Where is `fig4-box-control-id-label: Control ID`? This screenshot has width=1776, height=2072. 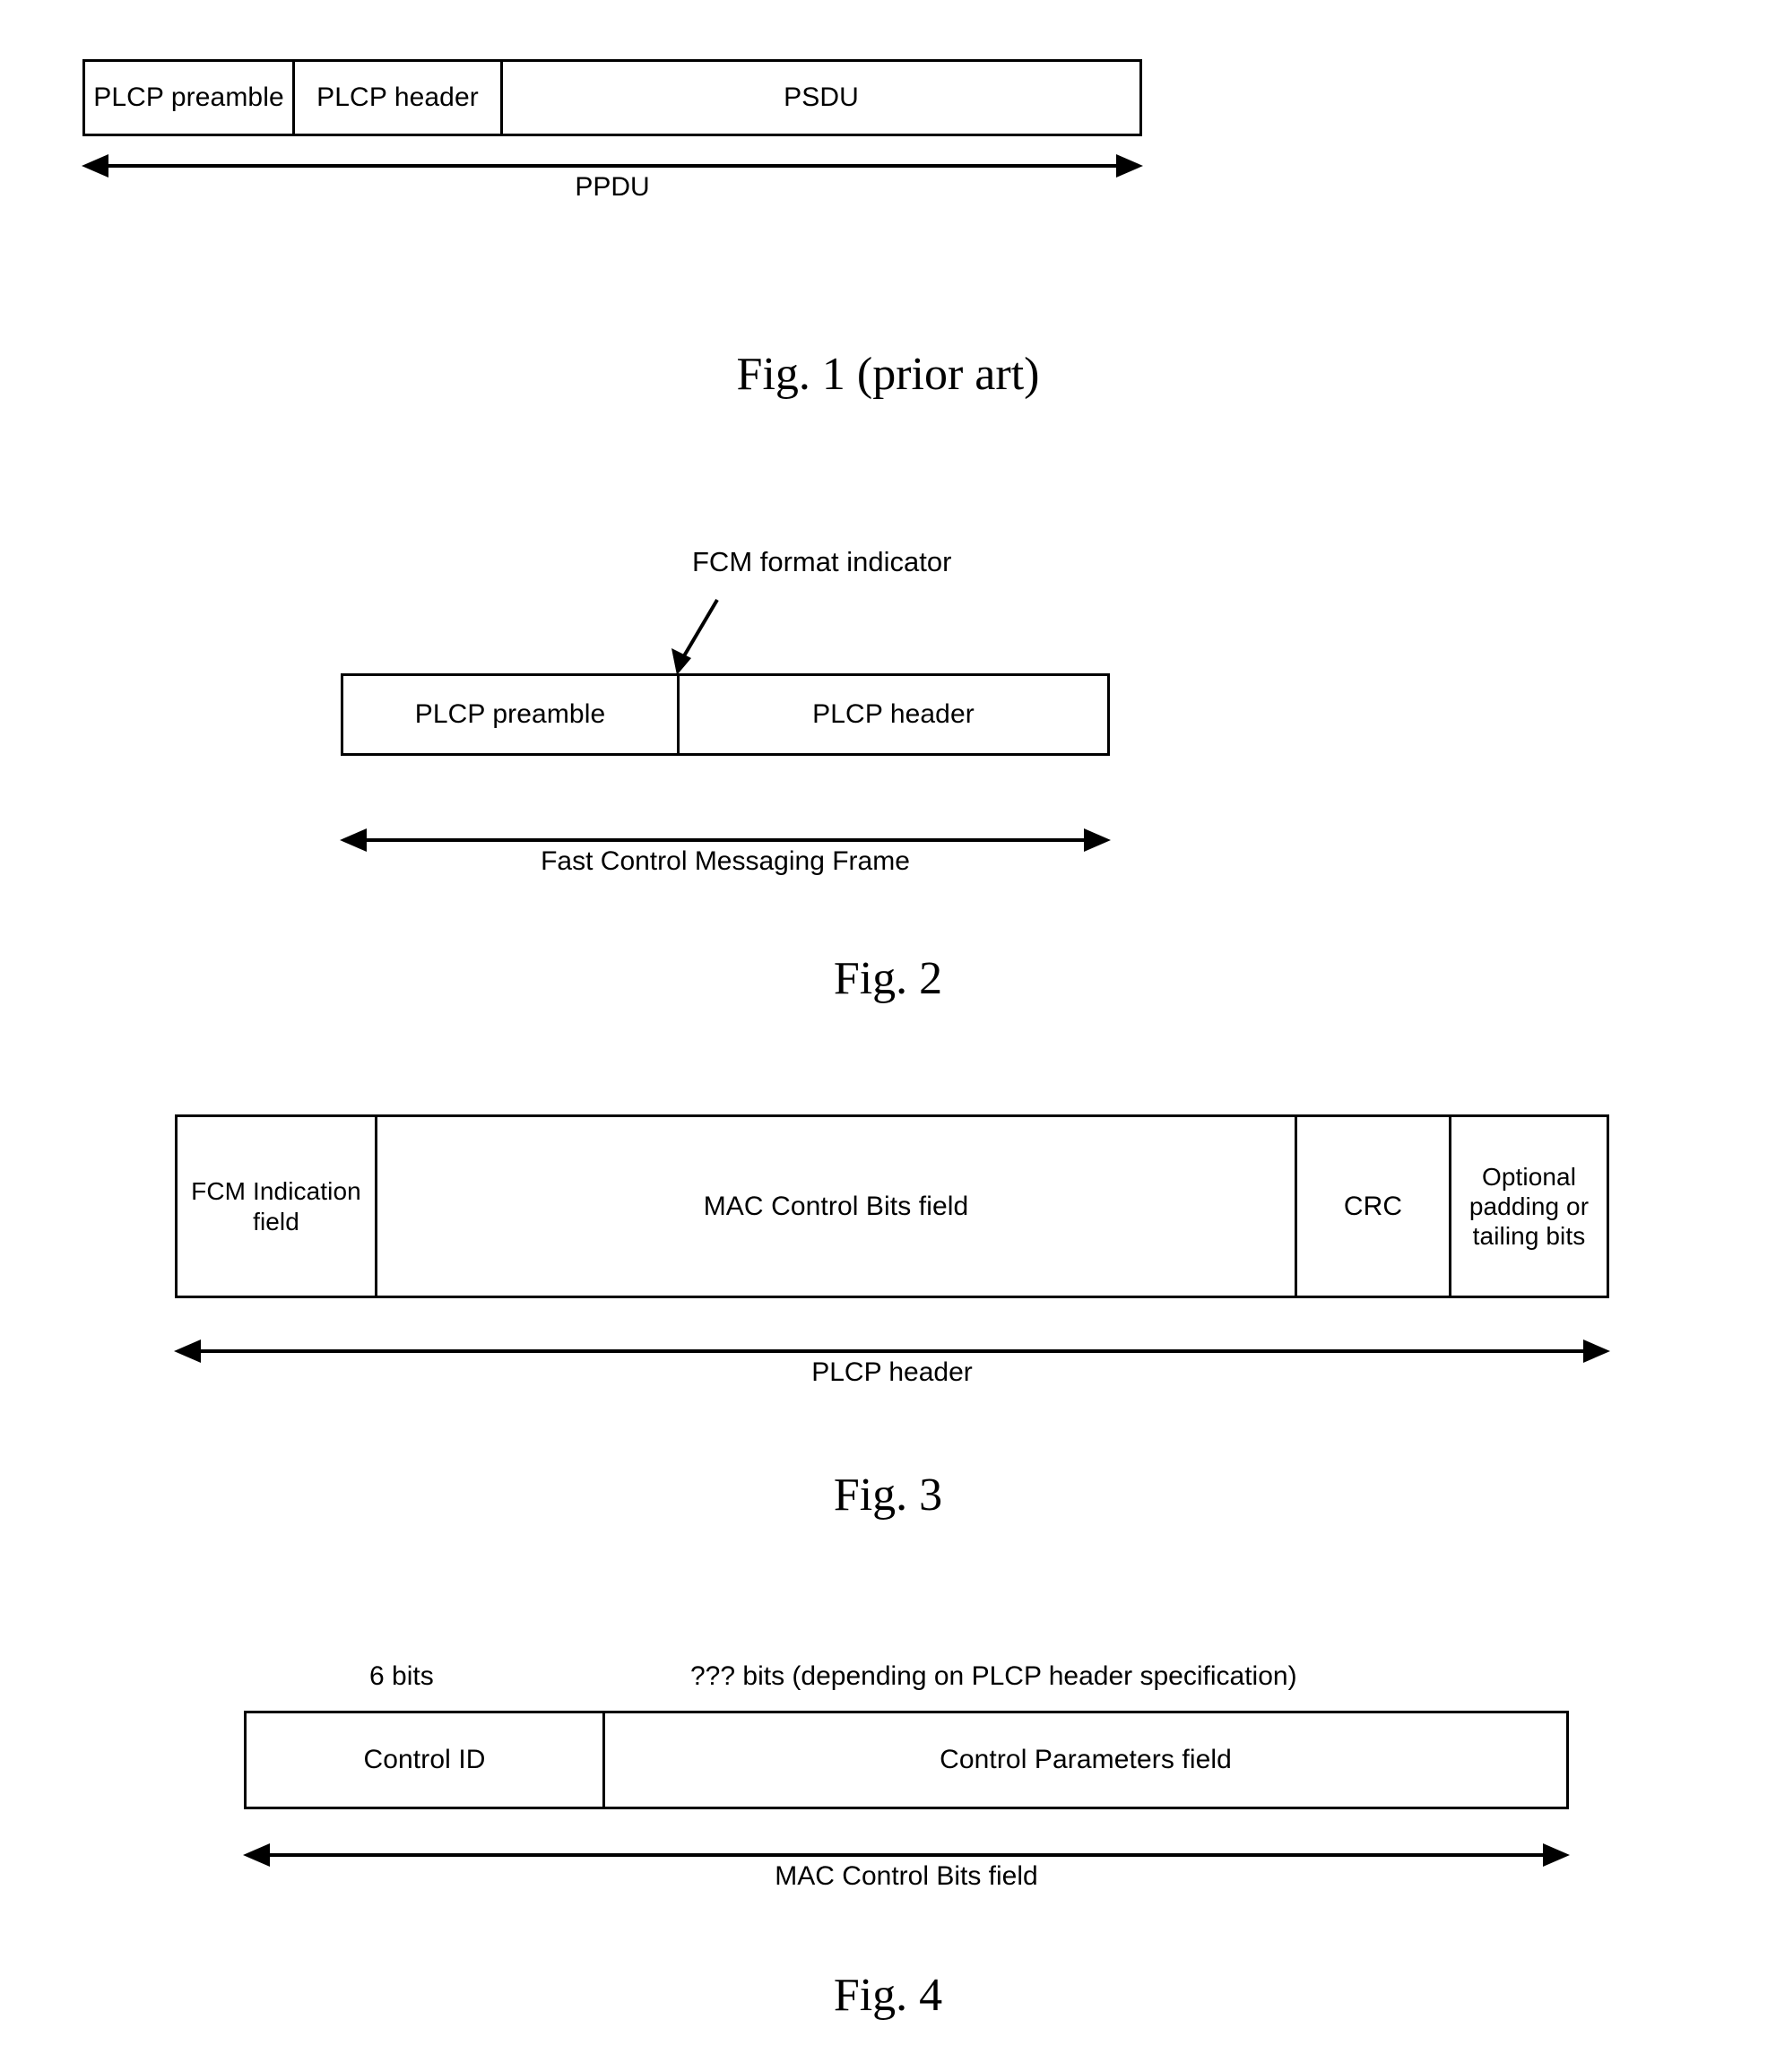 fig4-box-control-id-label: Control ID is located at coordinates (424, 1760).